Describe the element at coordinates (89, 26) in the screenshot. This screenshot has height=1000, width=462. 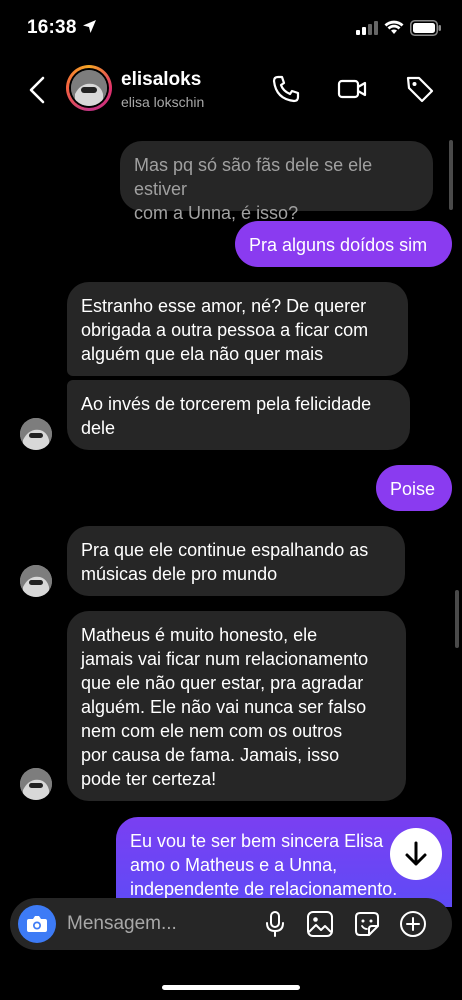
I see `location-arrow-icon` at that location.